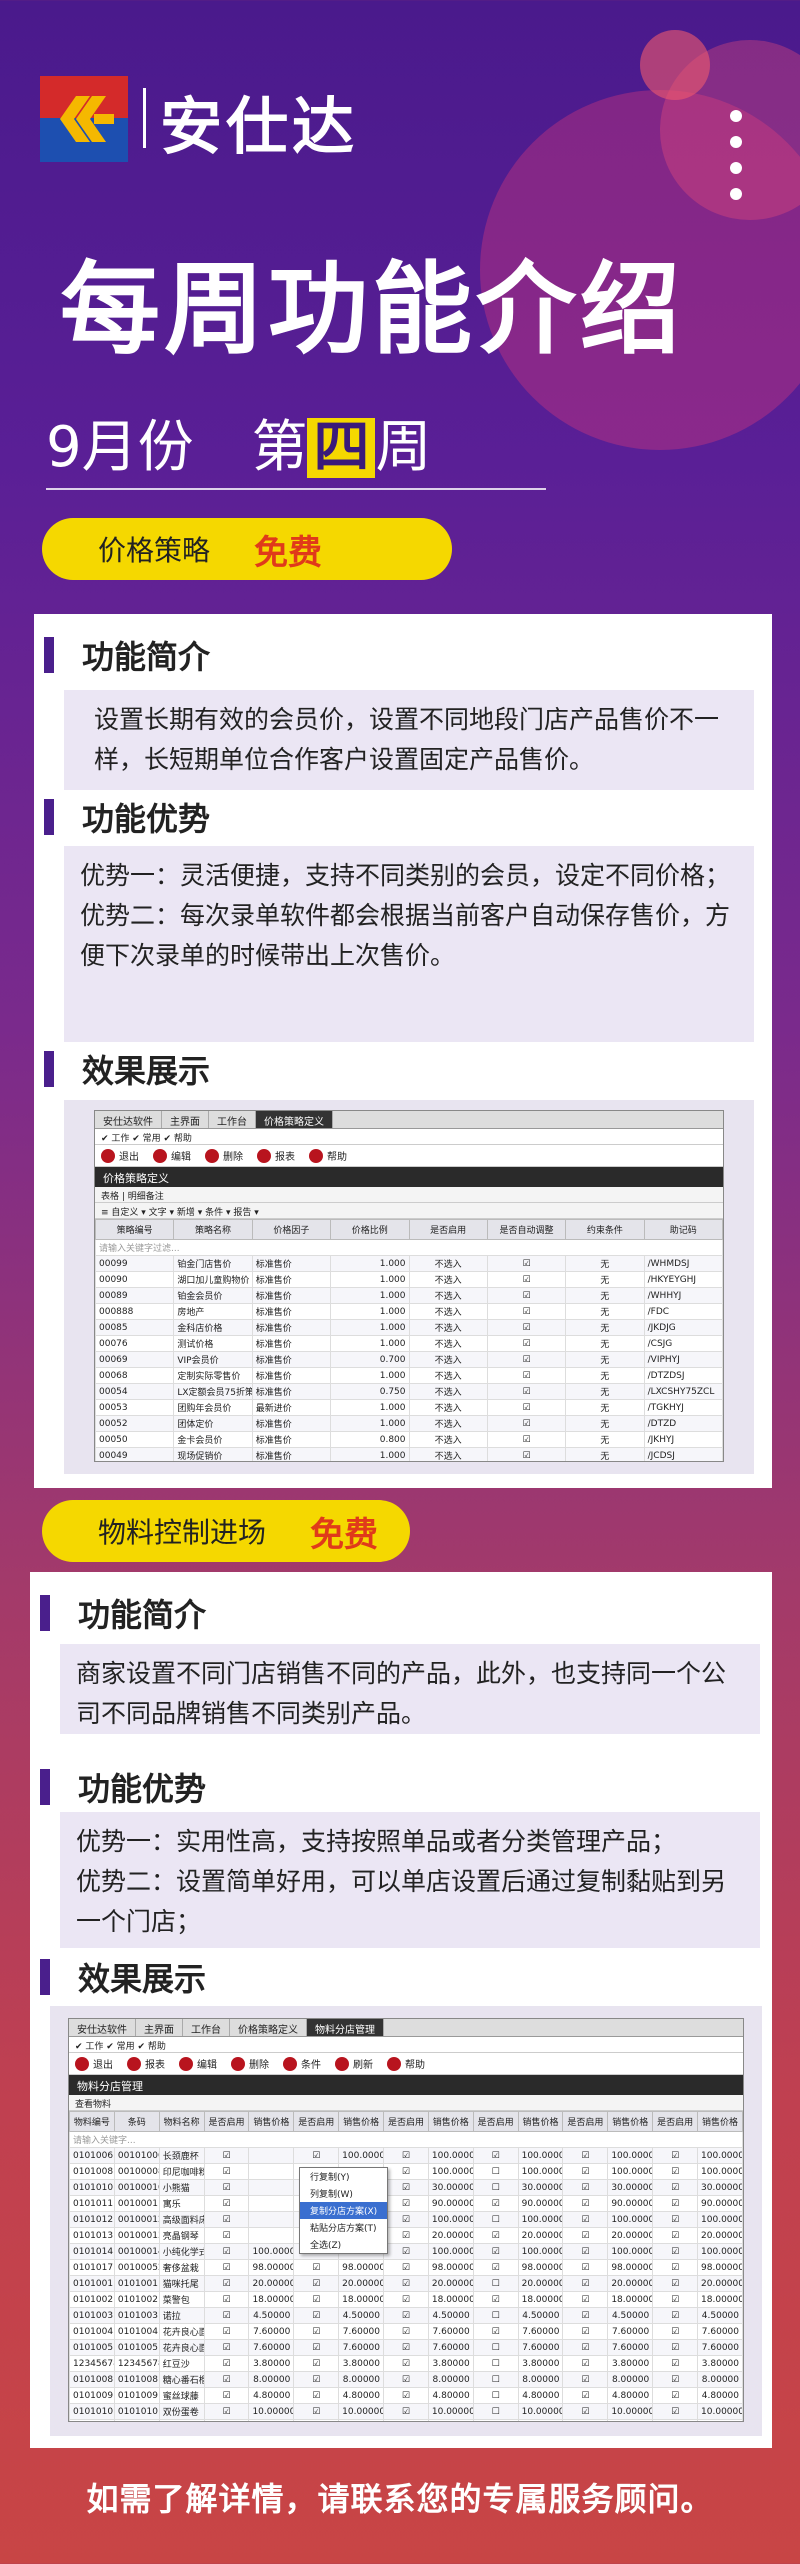  Describe the element at coordinates (450, 2379) in the screenshot. I see `table-cell: 8.00000` at that location.